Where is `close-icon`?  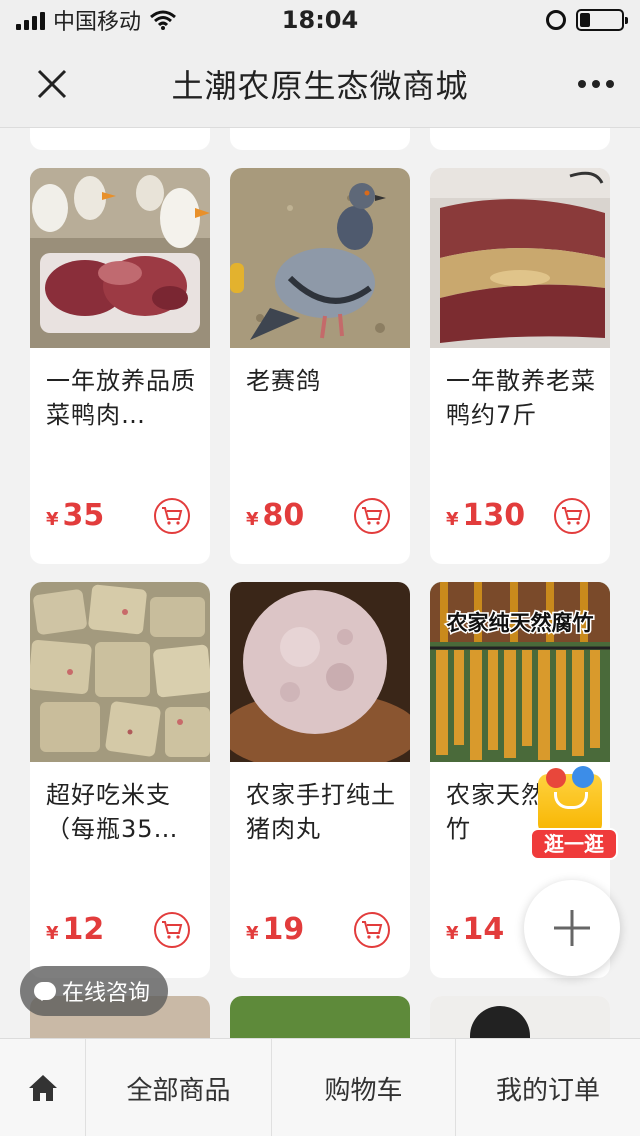 close-icon is located at coordinates (52, 84).